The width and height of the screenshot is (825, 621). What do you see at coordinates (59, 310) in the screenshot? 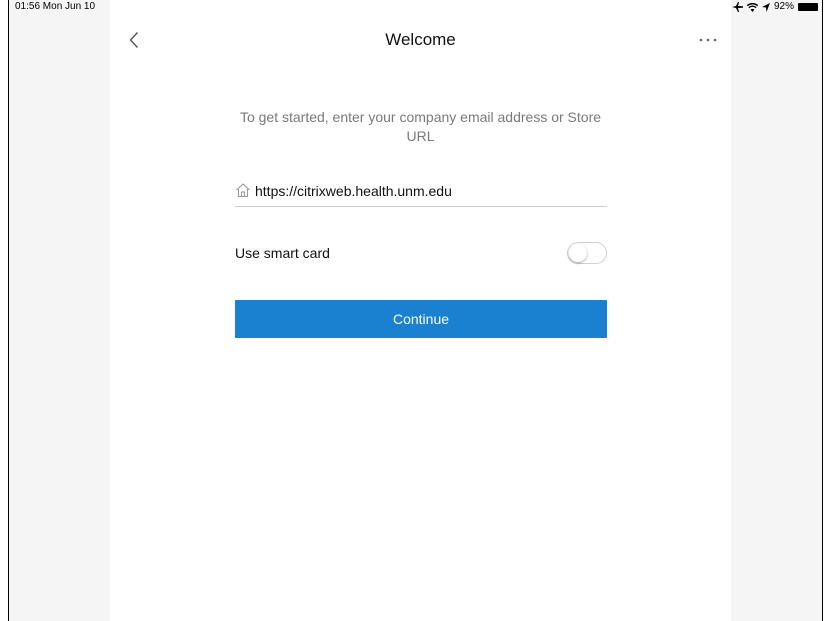
I see `left-side-panel` at bounding box center [59, 310].